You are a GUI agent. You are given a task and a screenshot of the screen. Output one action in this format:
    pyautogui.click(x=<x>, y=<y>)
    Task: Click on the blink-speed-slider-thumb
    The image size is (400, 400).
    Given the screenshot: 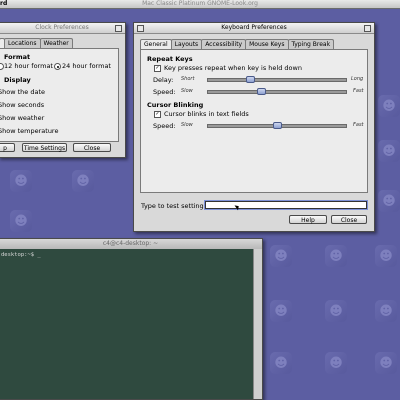 What is the action you would take?
    pyautogui.click(x=277, y=125)
    